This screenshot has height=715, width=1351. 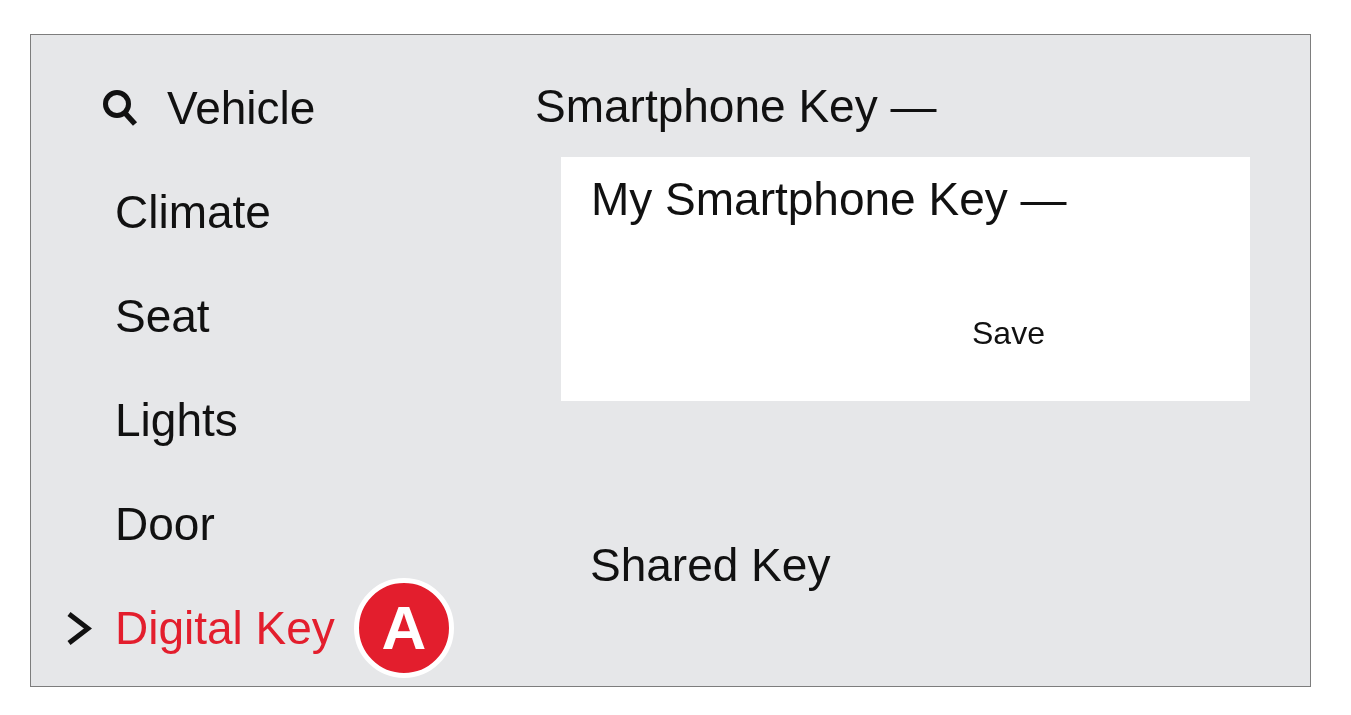 I want to click on section-heading: Smartphone Key —, so click(x=736, y=106).